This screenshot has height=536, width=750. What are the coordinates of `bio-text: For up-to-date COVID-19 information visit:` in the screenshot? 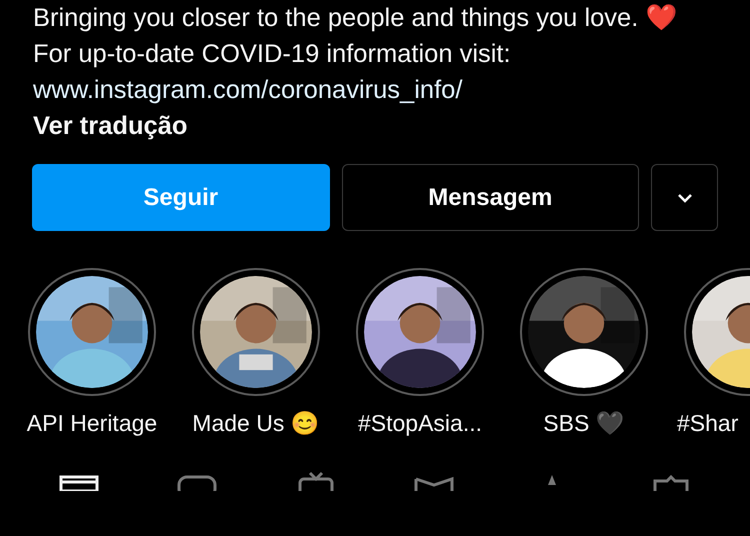 It's located at (272, 54).